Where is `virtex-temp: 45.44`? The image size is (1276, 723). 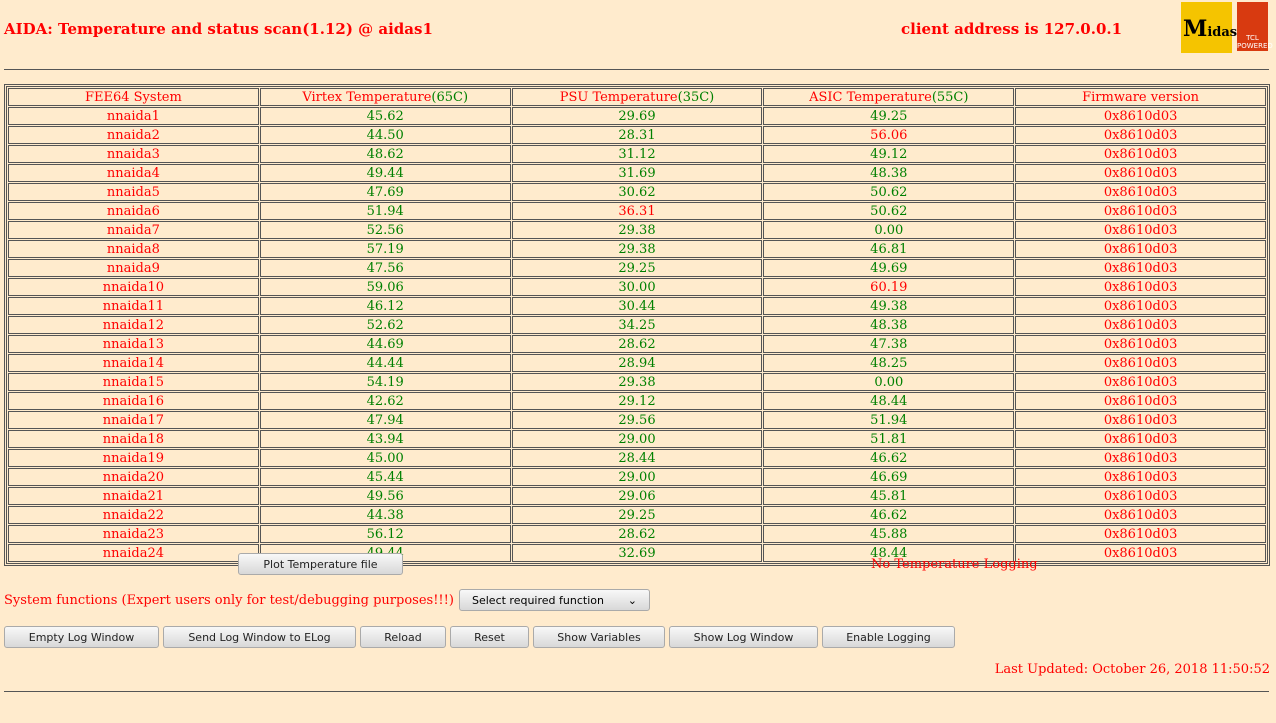 virtex-temp: 45.44 is located at coordinates (385, 477).